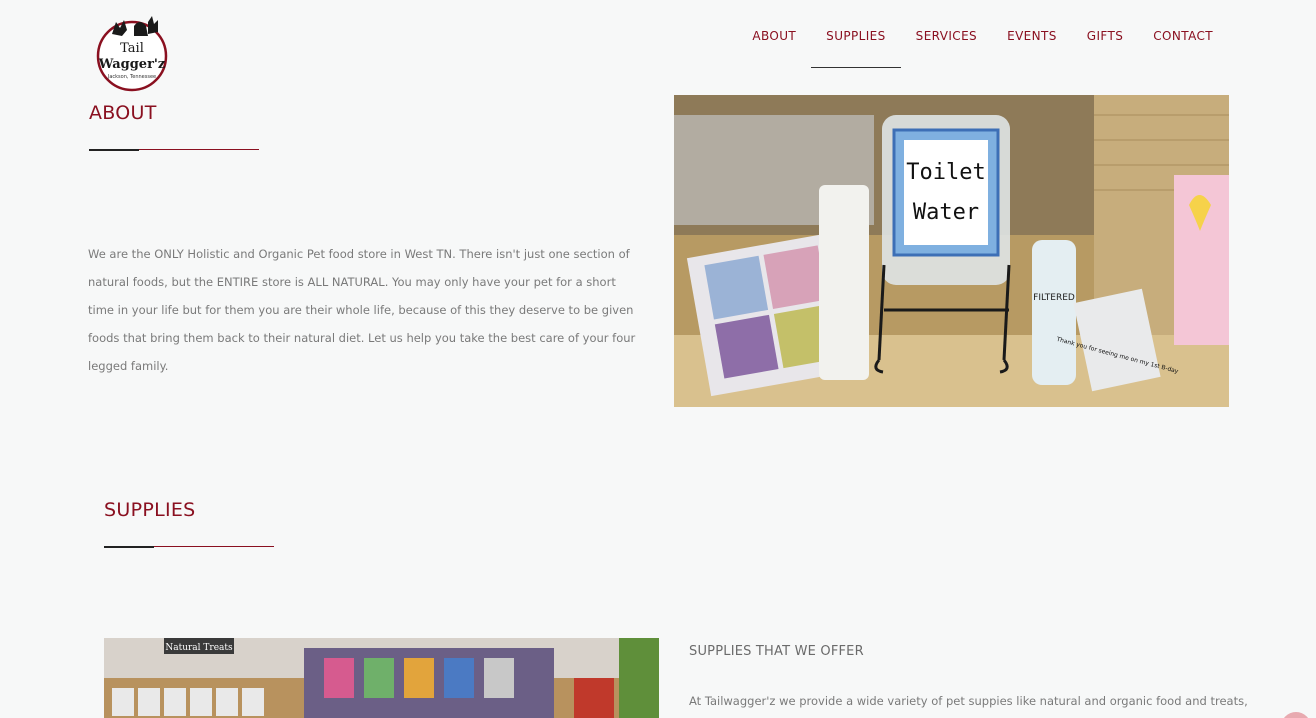 The height and width of the screenshot is (718, 1316). I want to click on supplies-photo-sign: Natural Treats, so click(199, 648).